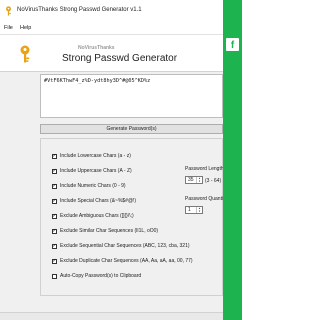 This screenshot has height=320, width=320. I want to click on menu-file: File, so click(8, 28).